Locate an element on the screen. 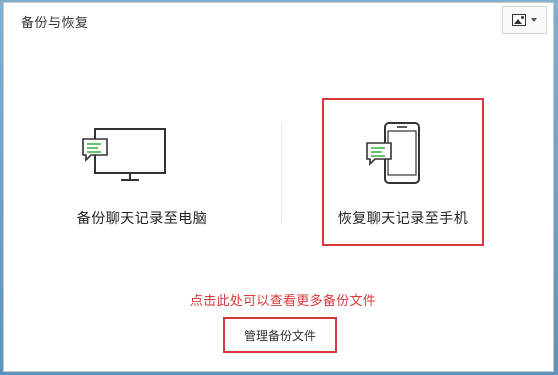 The height and width of the screenshot is (375, 558). backup-to-pc-option: 备份聊天记录至电脑 is located at coordinates (142, 170).